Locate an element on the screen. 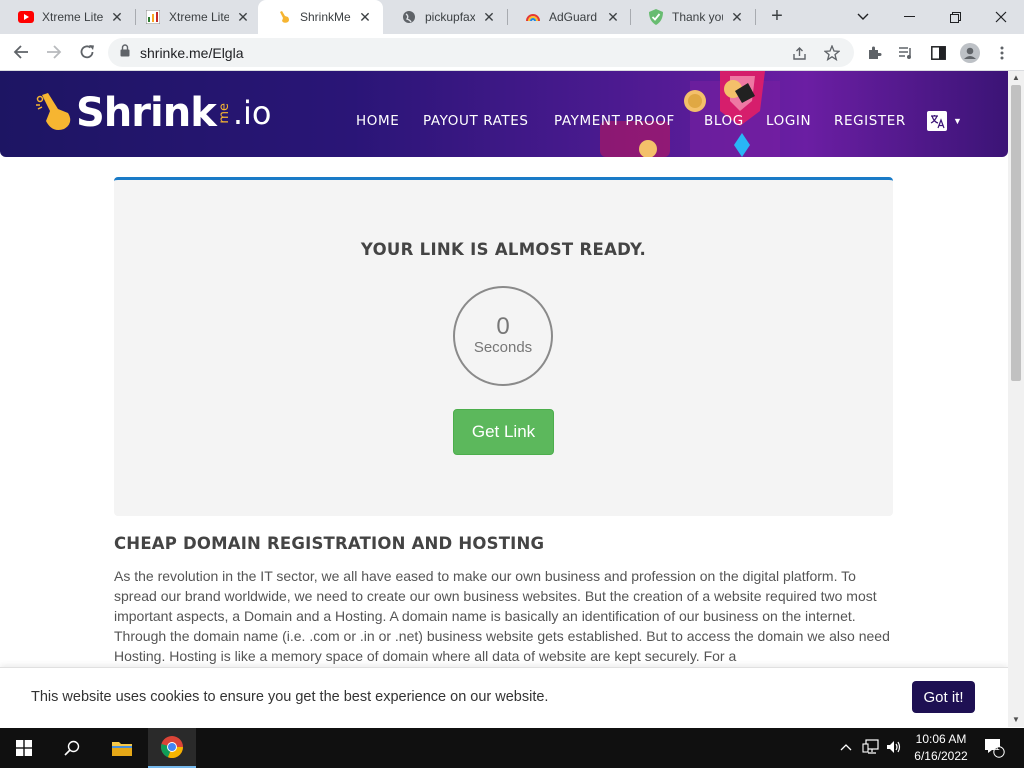 This screenshot has width=1024, height=768. new-tab-icon: + is located at coordinates (777, 17).